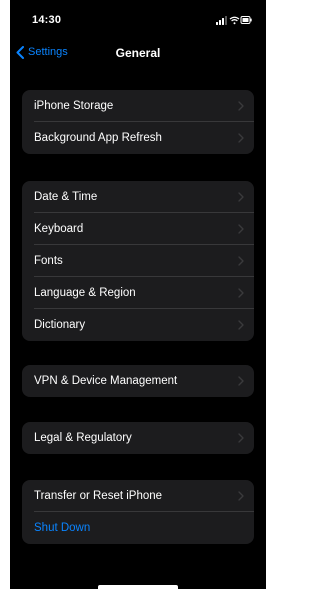 The height and width of the screenshot is (589, 320). What do you see at coordinates (221, 20) in the screenshot?
I see `cellular-signal-icon` at bounding box center [221, 20].